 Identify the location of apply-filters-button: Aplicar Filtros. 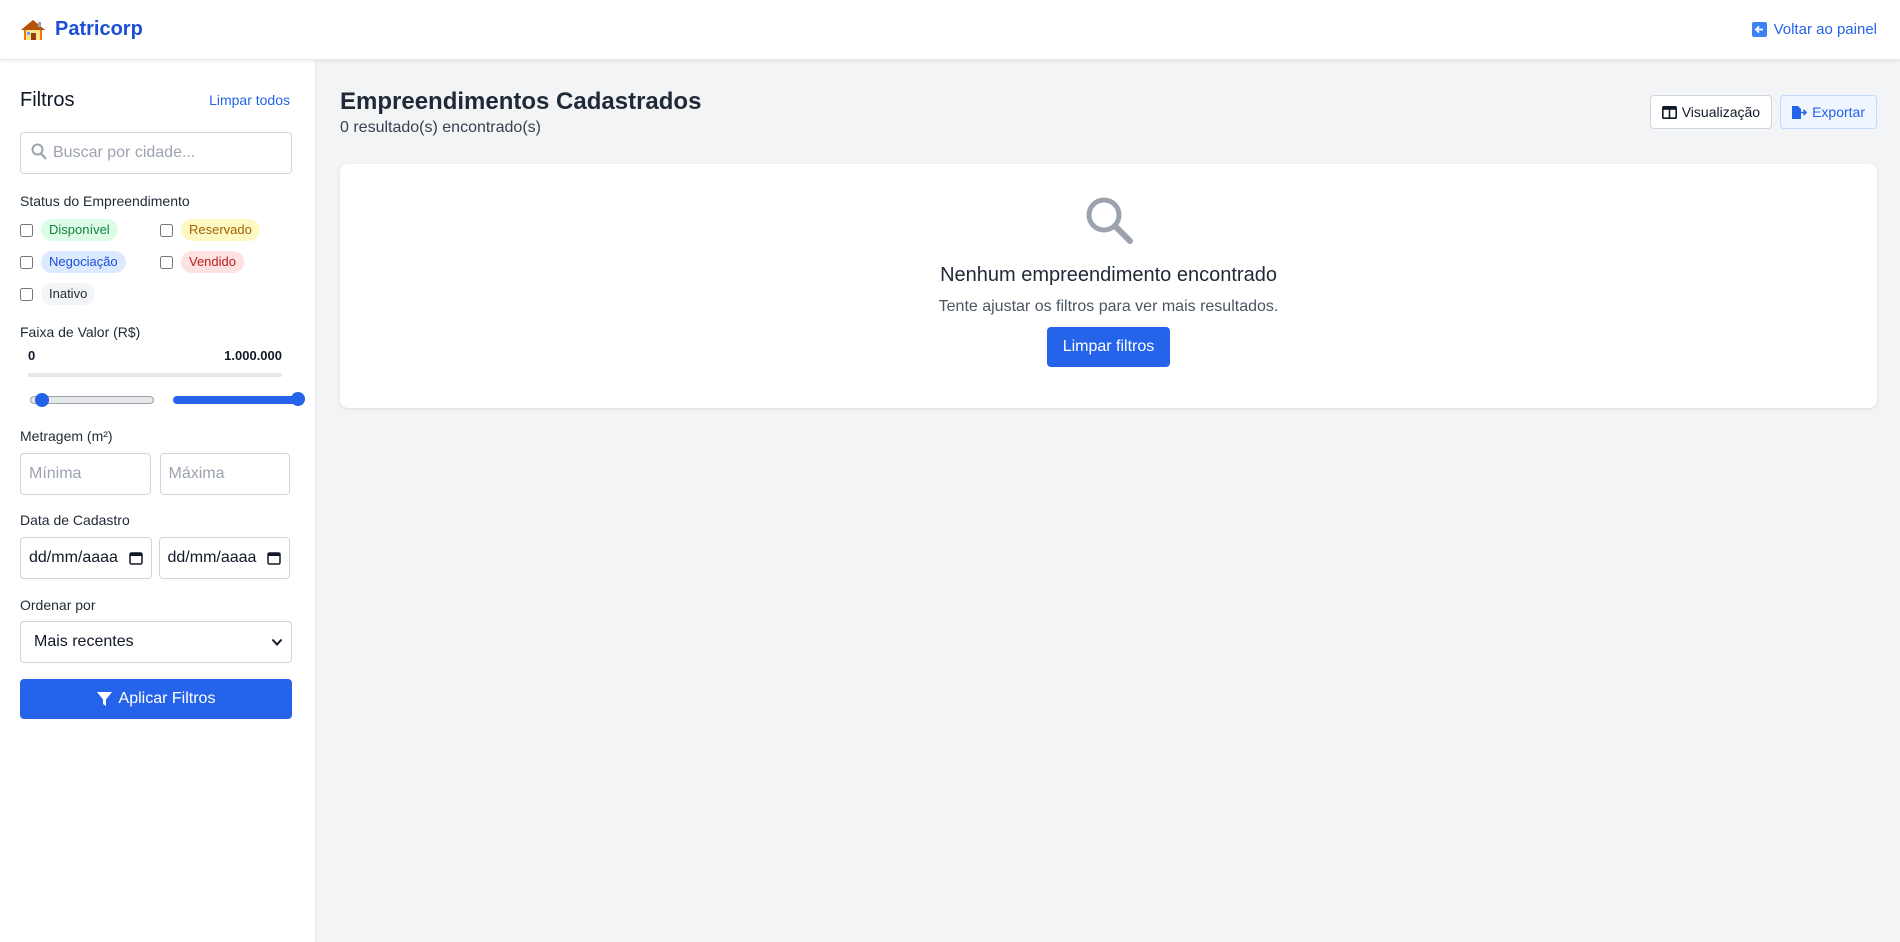
(156, 699).